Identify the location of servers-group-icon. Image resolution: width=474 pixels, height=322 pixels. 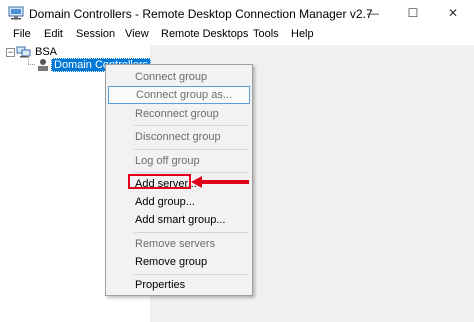
(23, 52).